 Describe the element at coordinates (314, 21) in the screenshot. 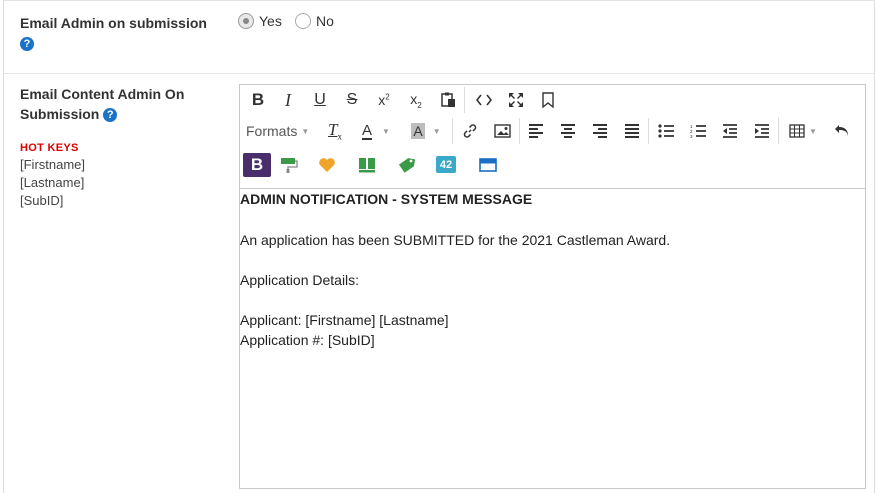

I see `radio-no: No` at that location.